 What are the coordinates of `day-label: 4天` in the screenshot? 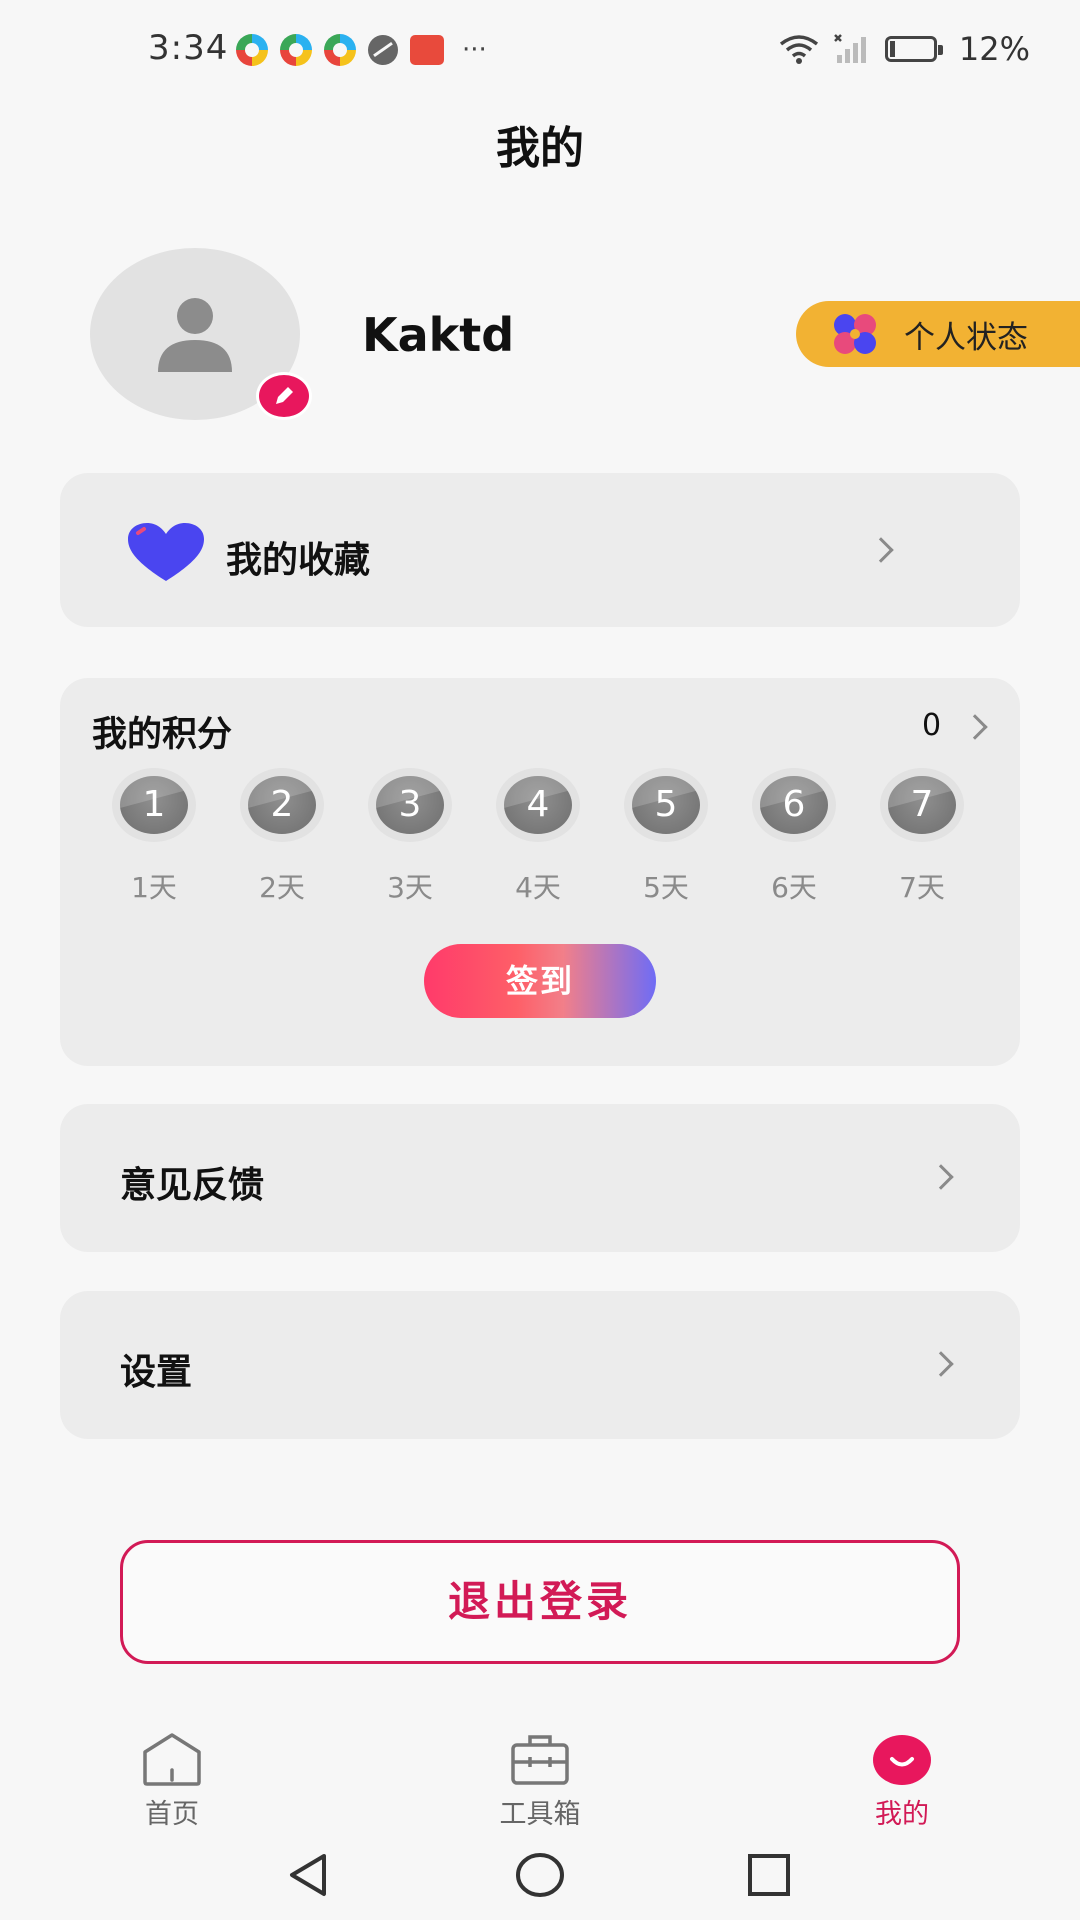 It's located at (538, 887).